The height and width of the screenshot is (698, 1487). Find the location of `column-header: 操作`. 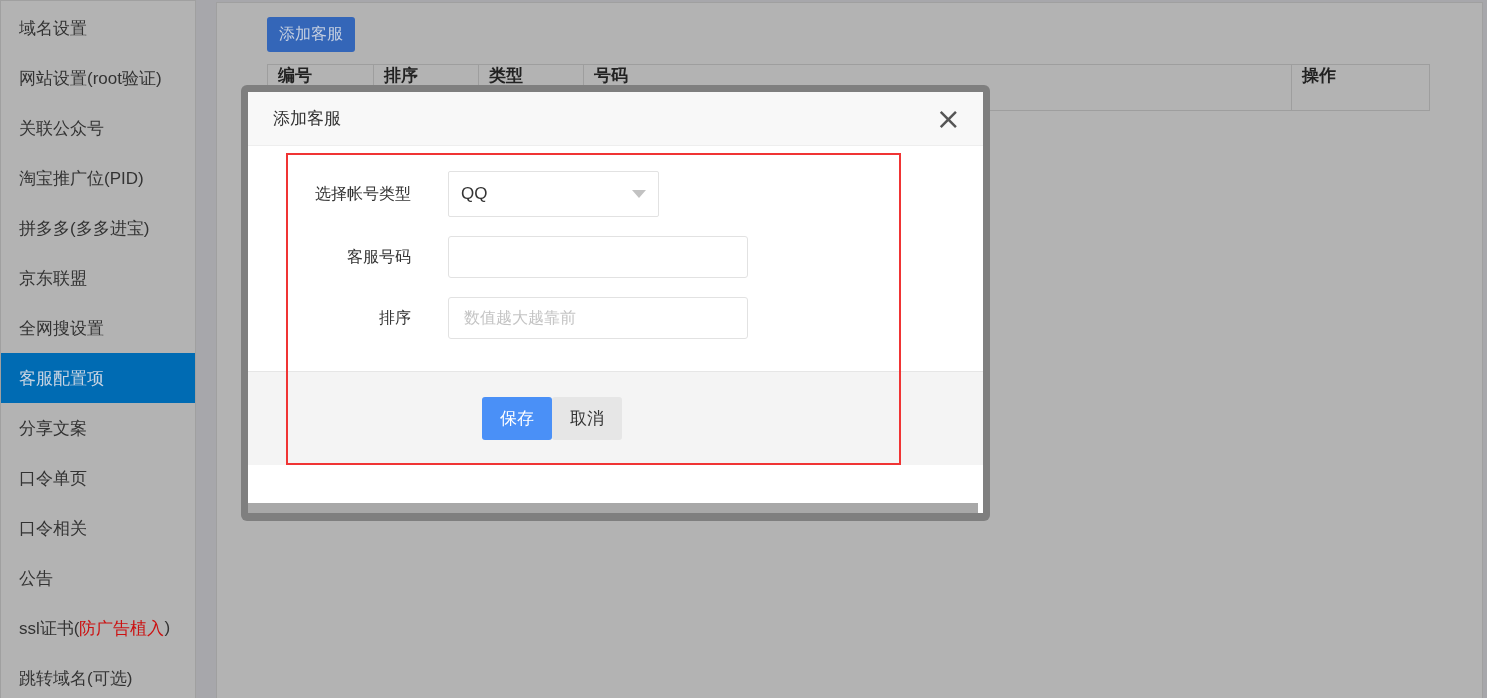

column-header: 操作 is located at coordinates (1361, 87).